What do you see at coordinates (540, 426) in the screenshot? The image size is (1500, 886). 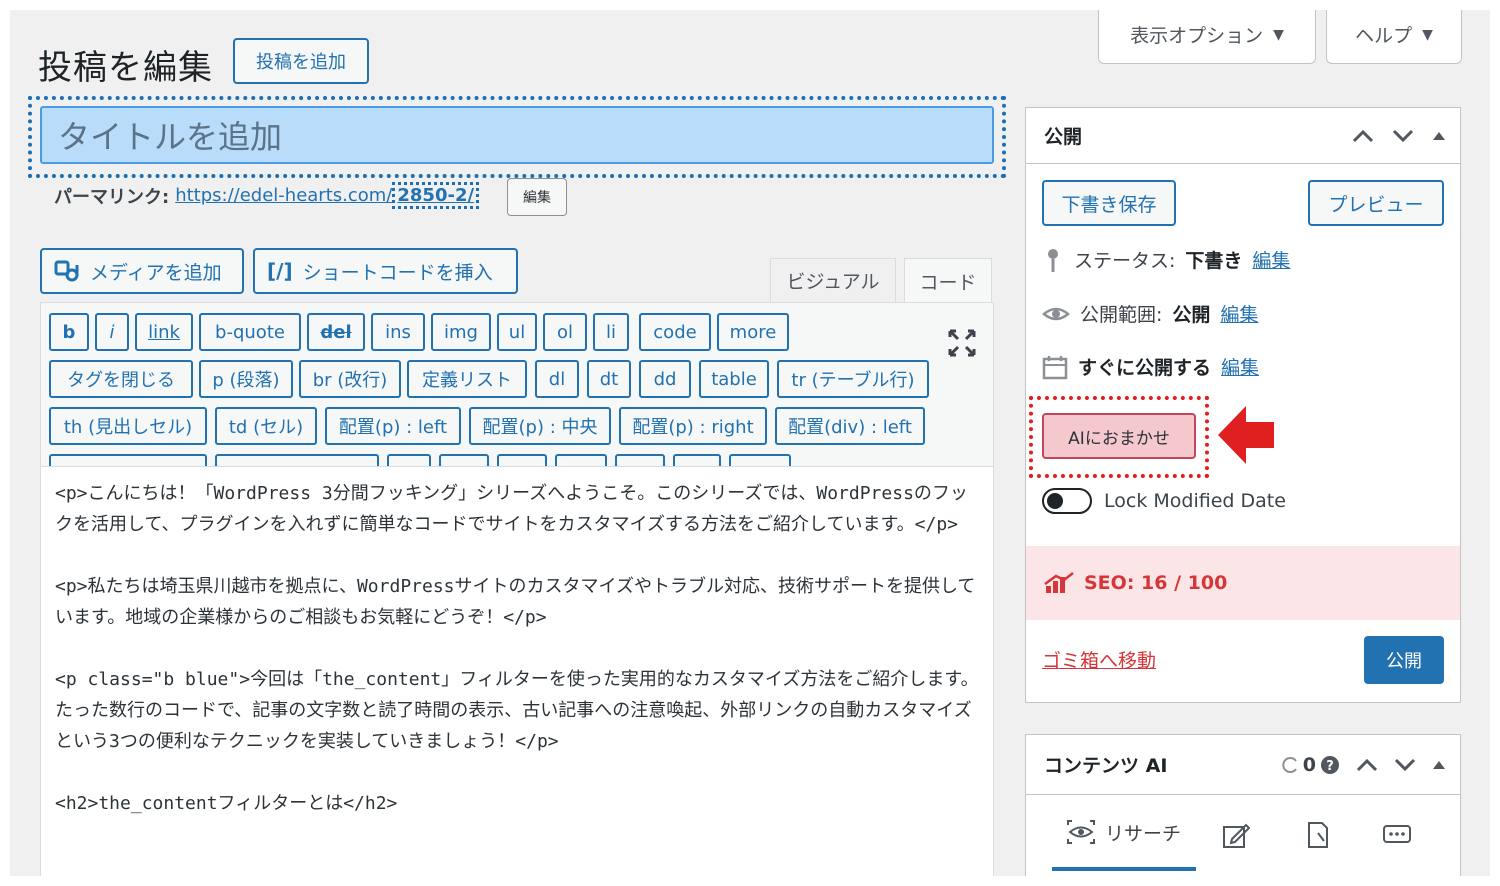 I see `qt-align-p-center-button: 配置(p) : 中央` at bounding box center [540, 426].